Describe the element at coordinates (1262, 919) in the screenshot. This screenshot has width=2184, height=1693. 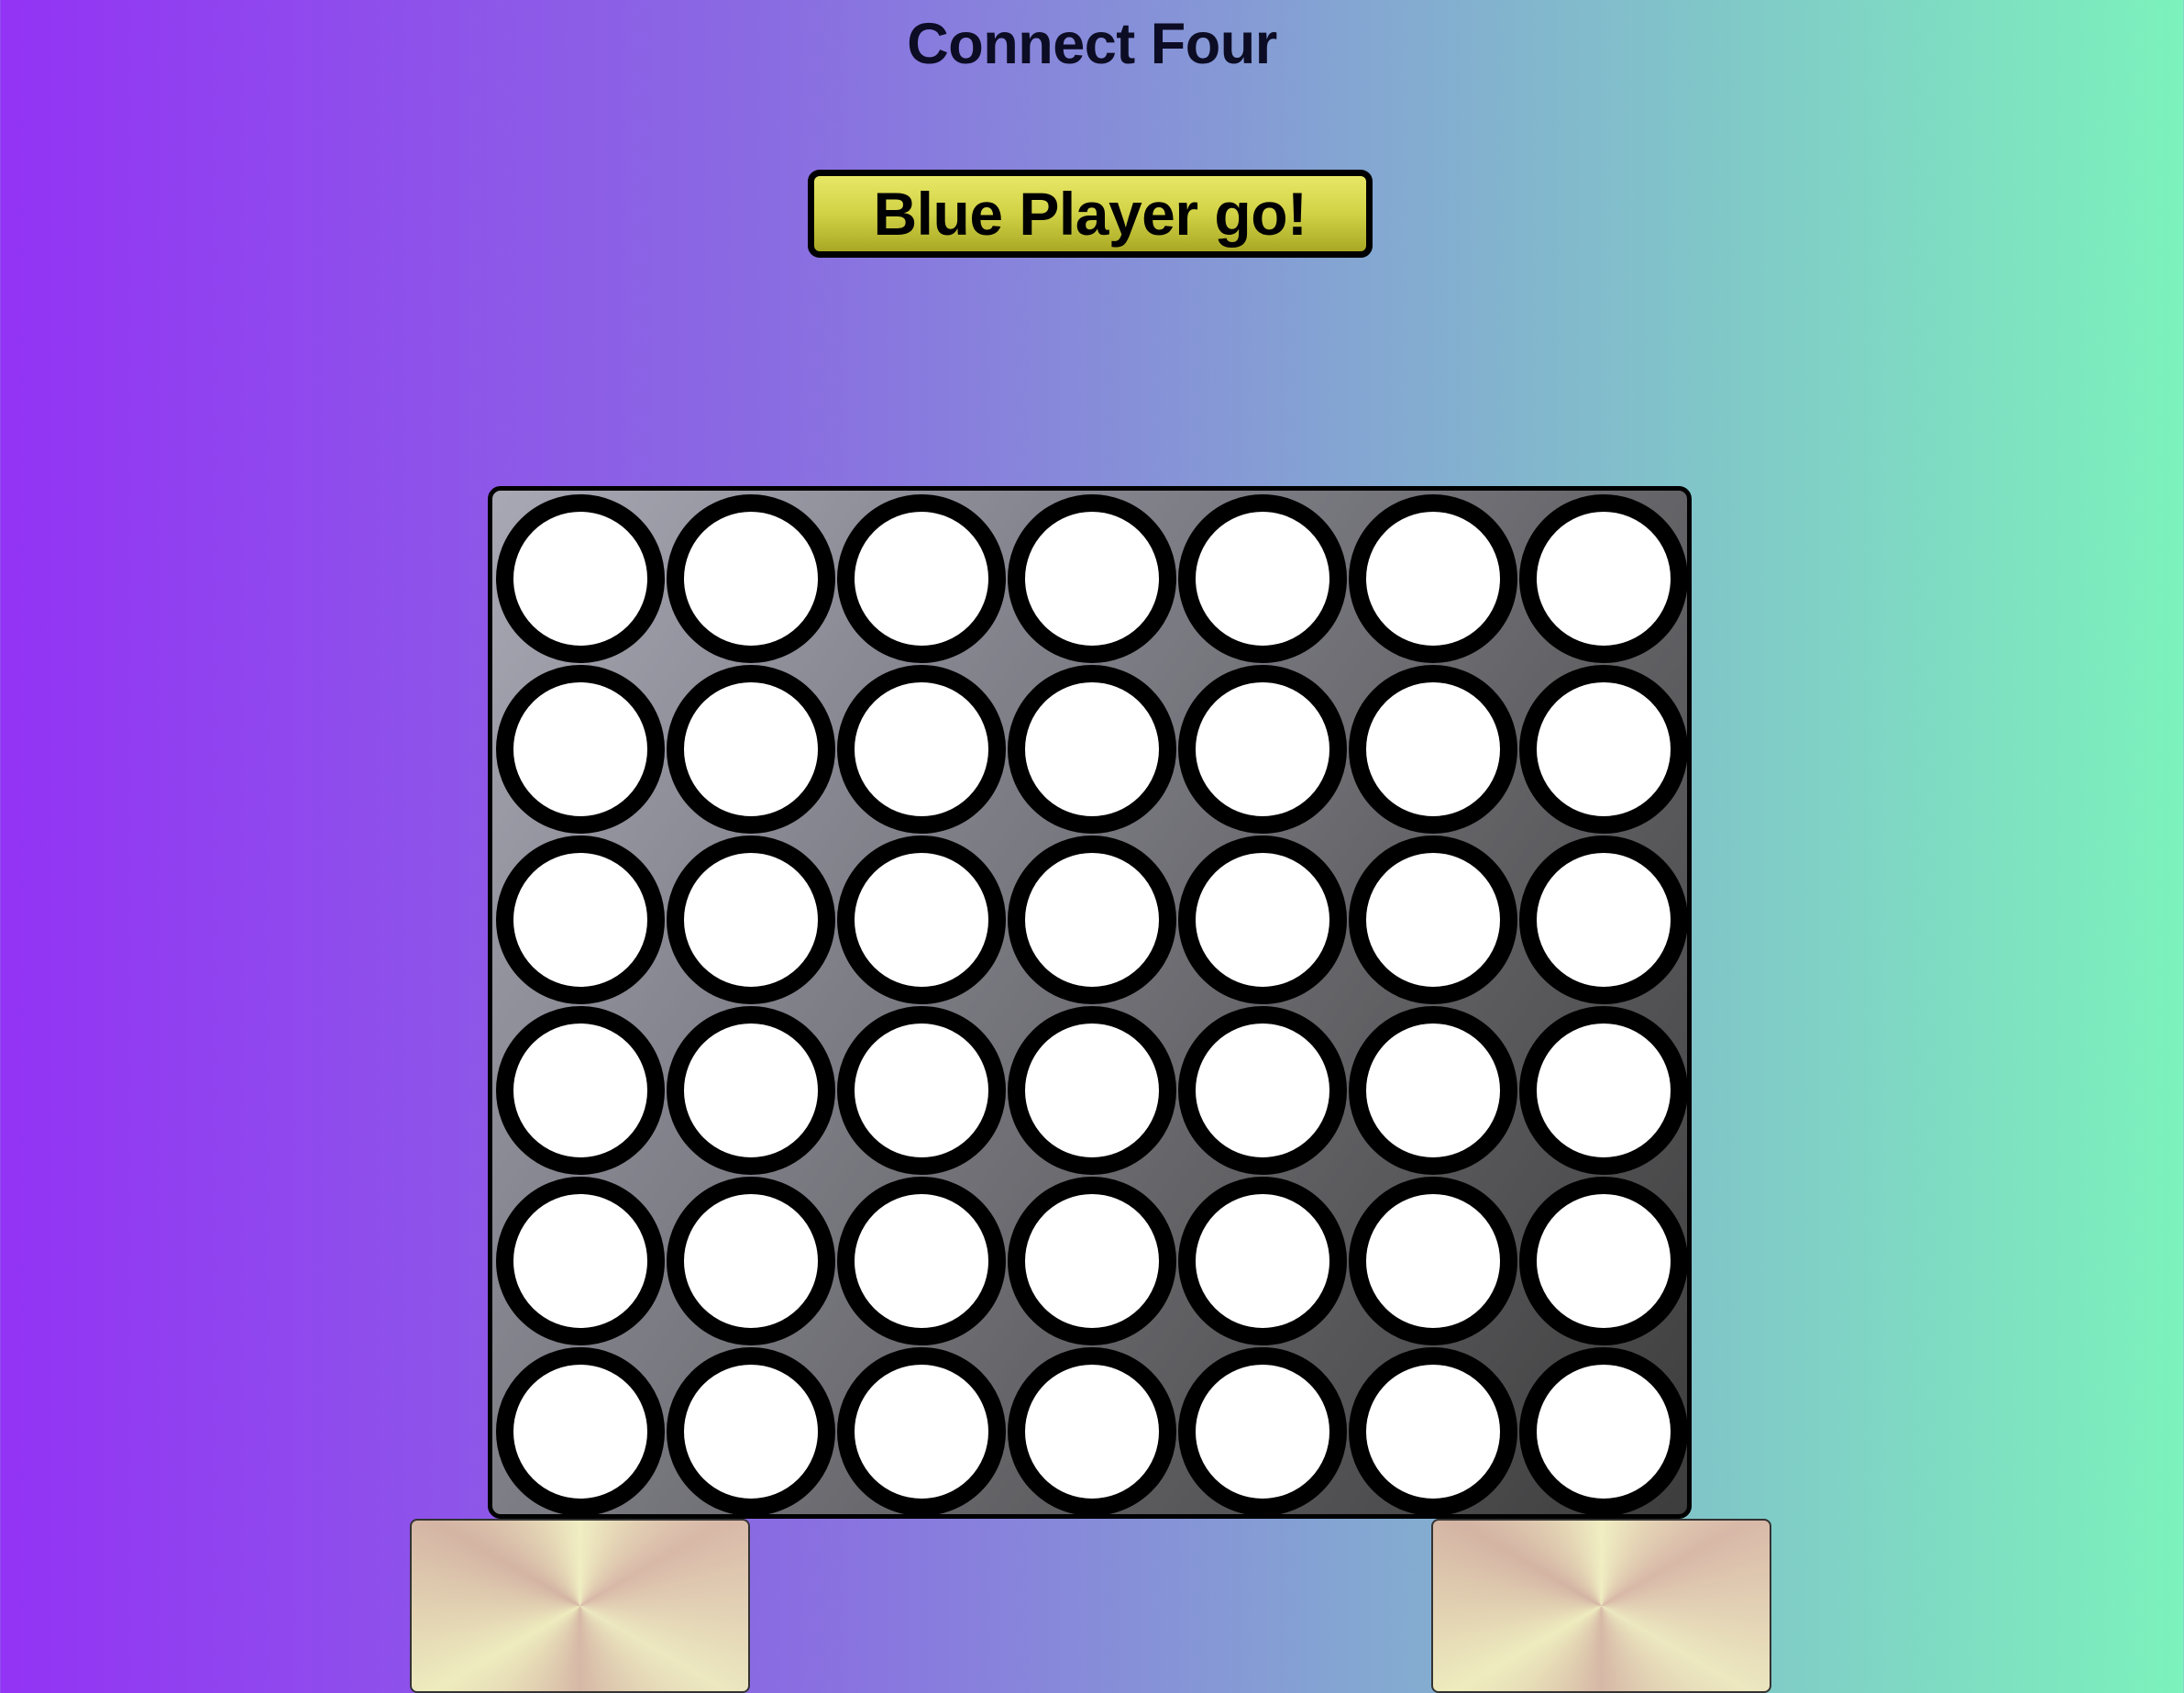
I see `board-slot-r3-c5` at that location.